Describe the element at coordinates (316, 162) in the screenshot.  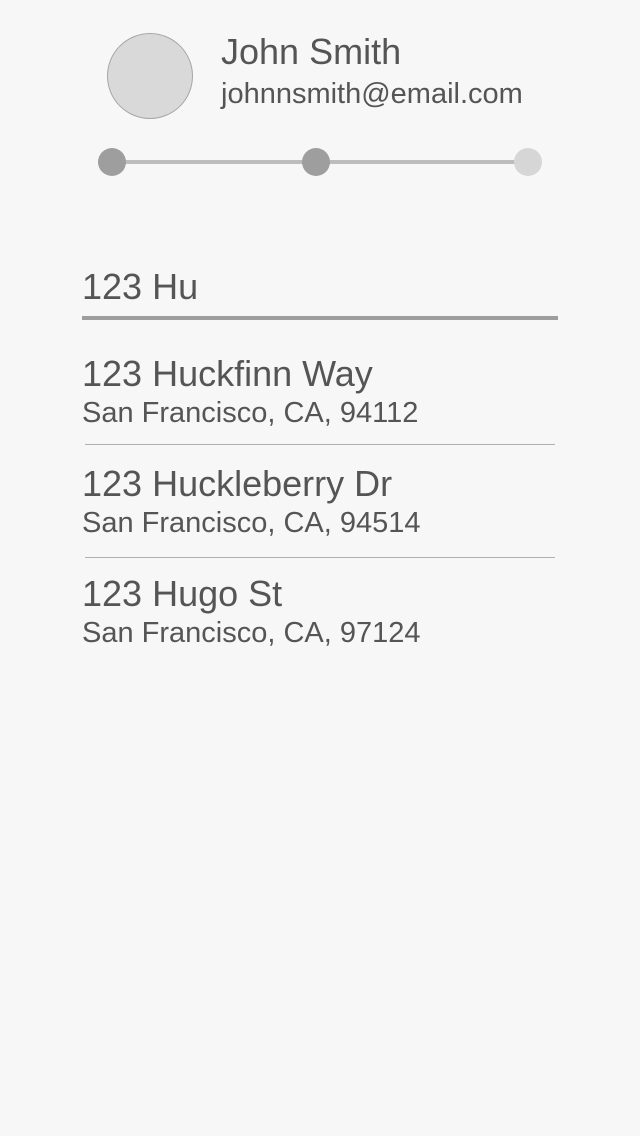
I see `step-2-indicator` at that location.